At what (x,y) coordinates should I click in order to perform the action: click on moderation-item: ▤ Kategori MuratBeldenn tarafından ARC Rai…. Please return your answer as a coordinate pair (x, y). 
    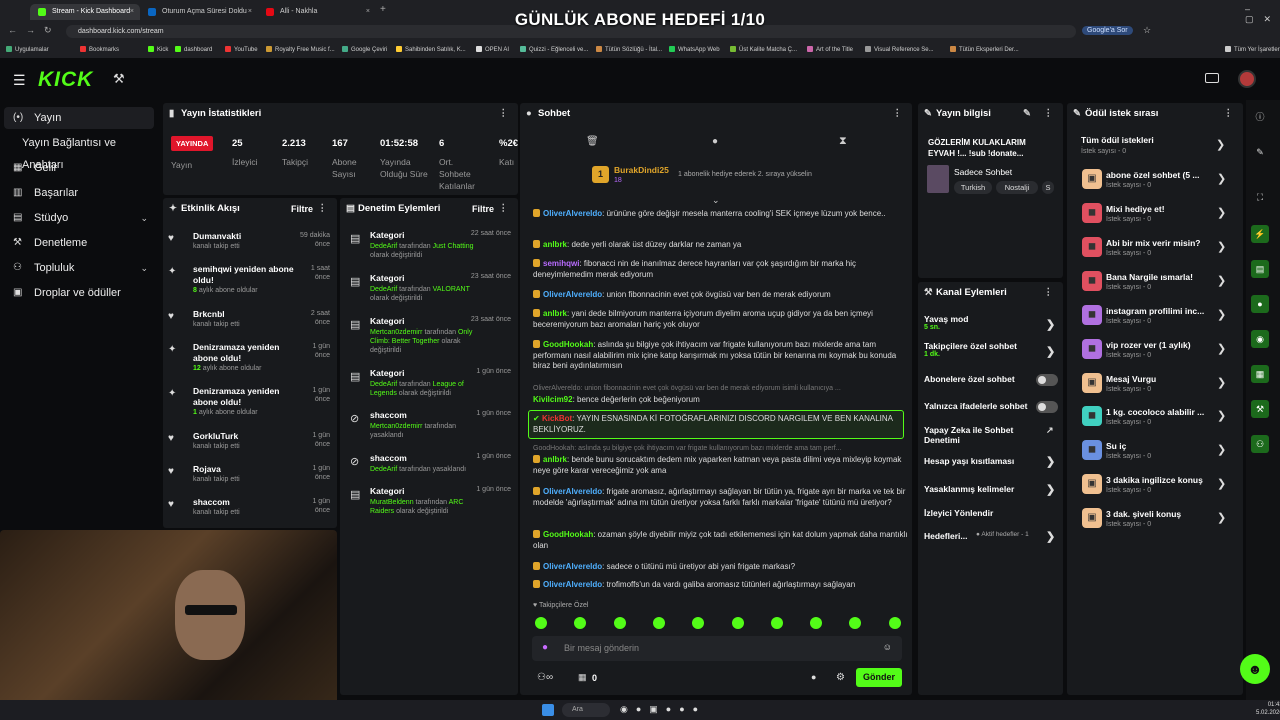
    Looking at the image, I should click on (428, 501).